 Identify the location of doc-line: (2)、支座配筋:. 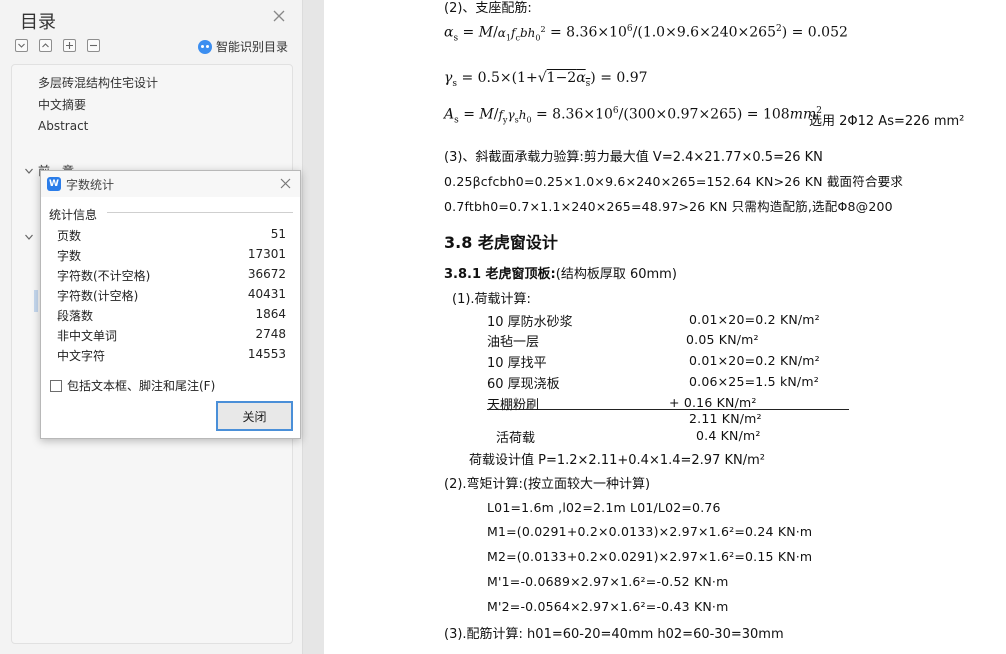
(488, 8).